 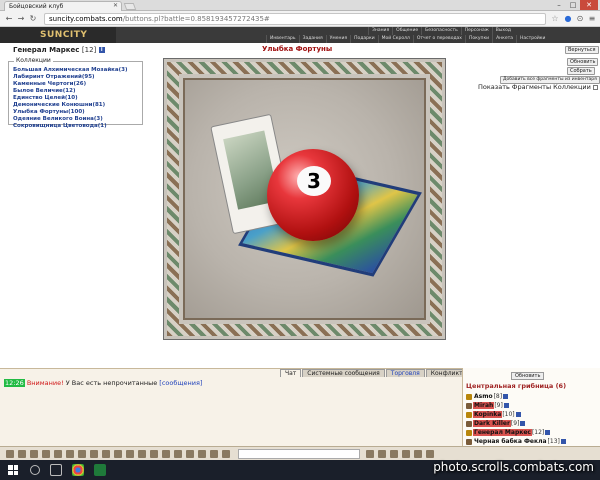 I want to click on tab-chat: Чат, so click(x=291, y=373).